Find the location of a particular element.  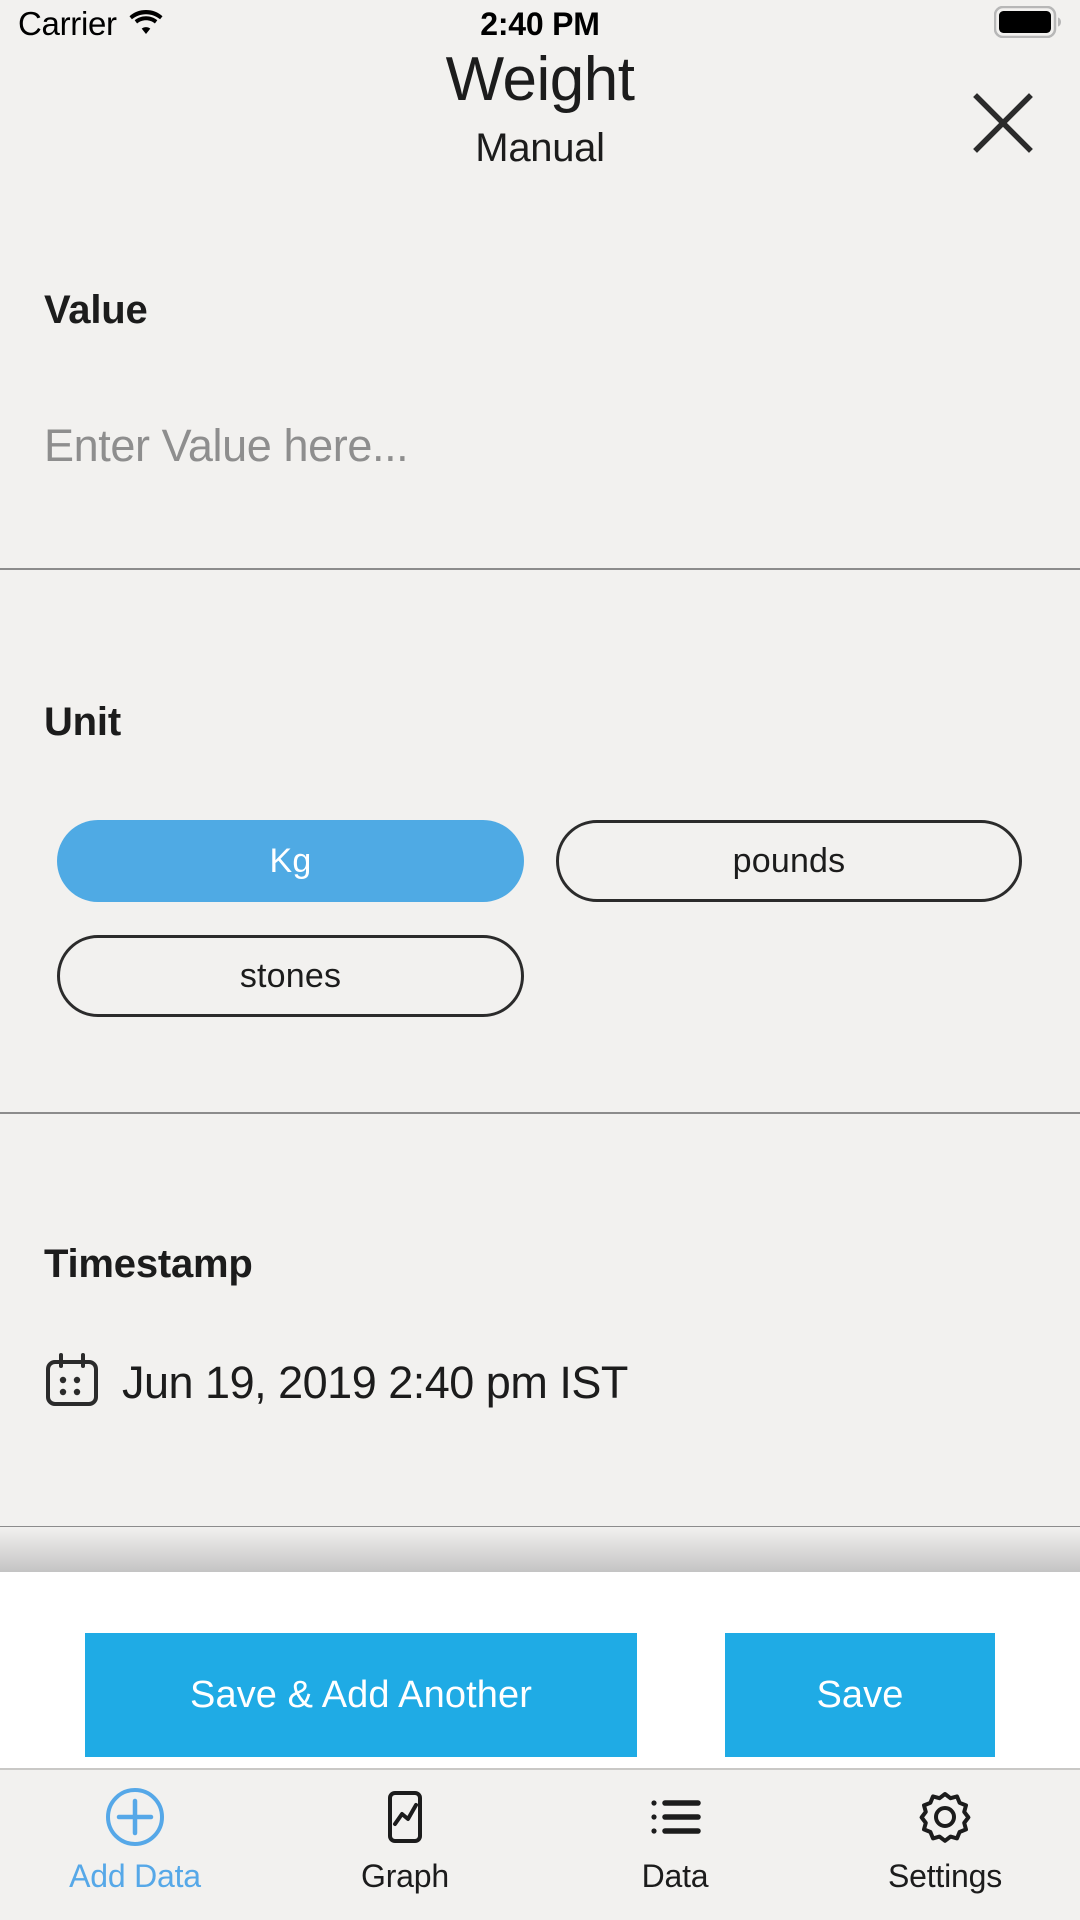

tab-label: Graph is located at coordinates (405, 1876).